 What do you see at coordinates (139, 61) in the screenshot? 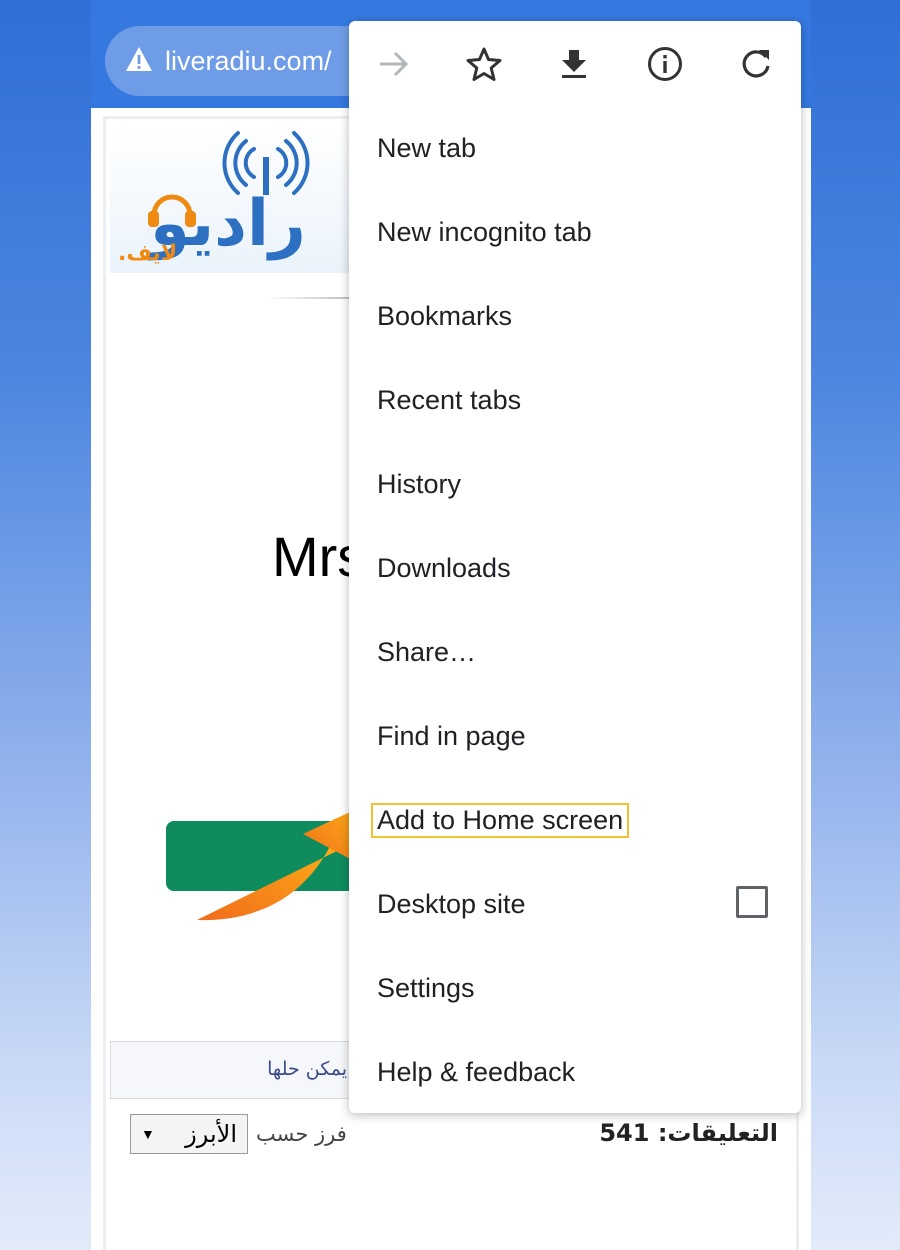
I see `warning-icon` at bounding box center [139, 61].